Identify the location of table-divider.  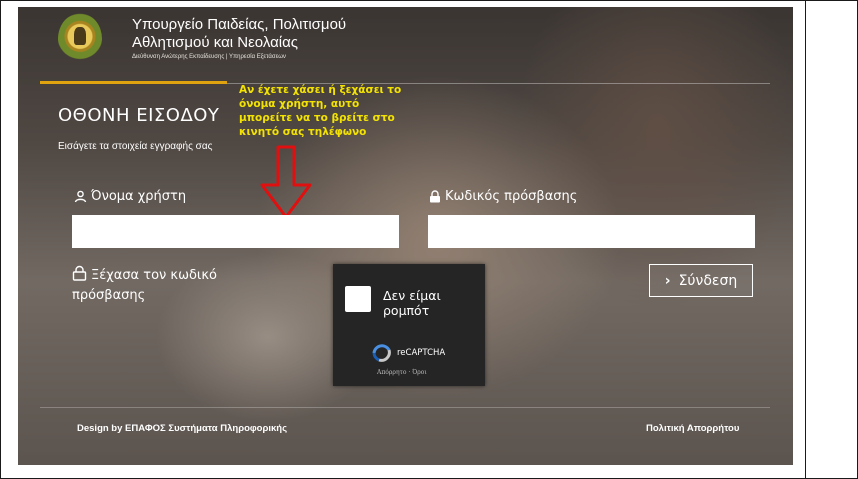
(805, 239).